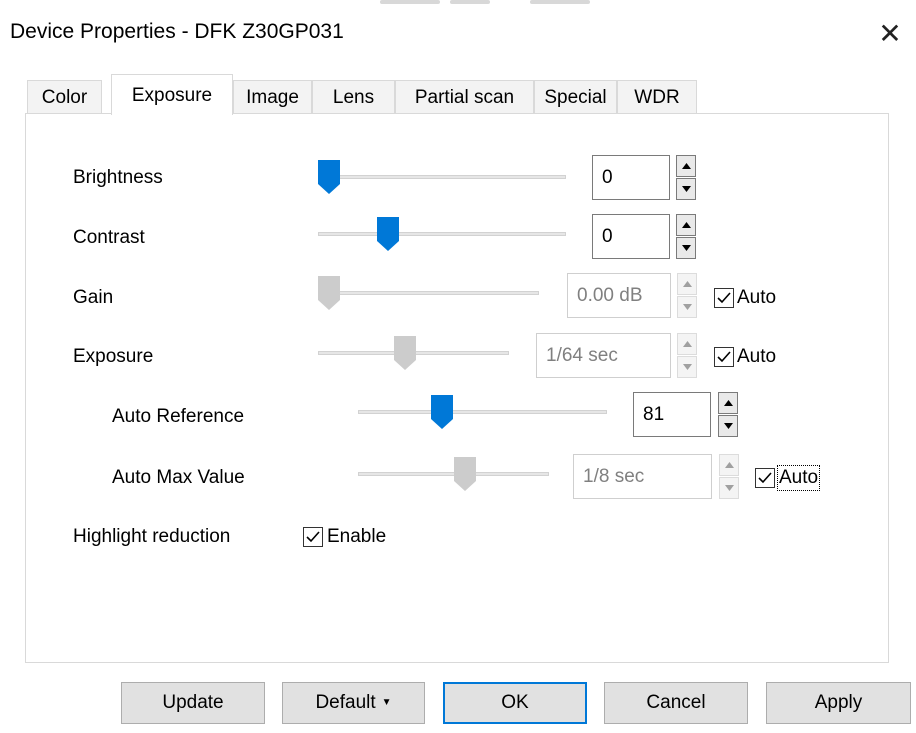 Image resolution: width=916 pixels, height=733 pixels. Describe the element at coordinates (442, 178) in the screenshot. I see `brightness-slider` at that location.